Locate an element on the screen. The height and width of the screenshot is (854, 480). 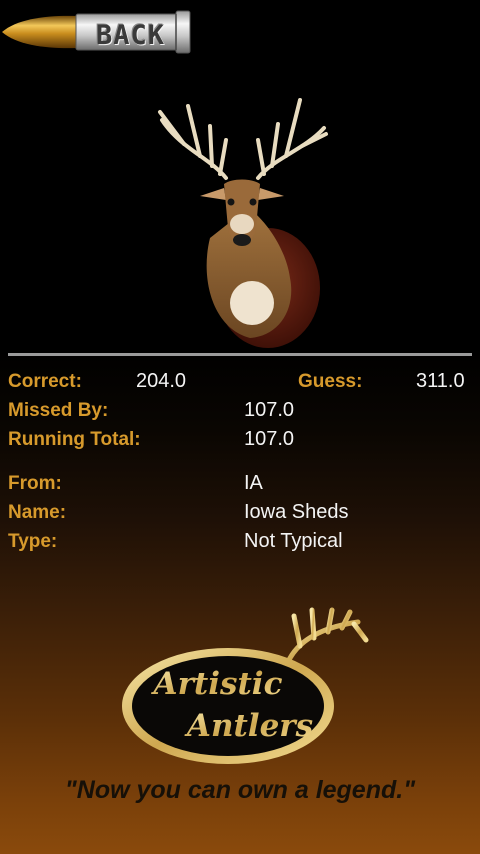
divider is located at coordinates (240, 354).